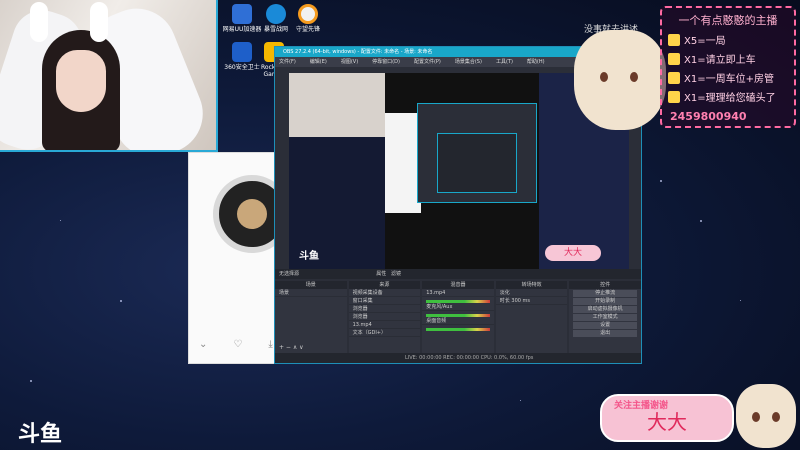  I want to click on studio-mode-button: 工作室模式, so click(605, 317).